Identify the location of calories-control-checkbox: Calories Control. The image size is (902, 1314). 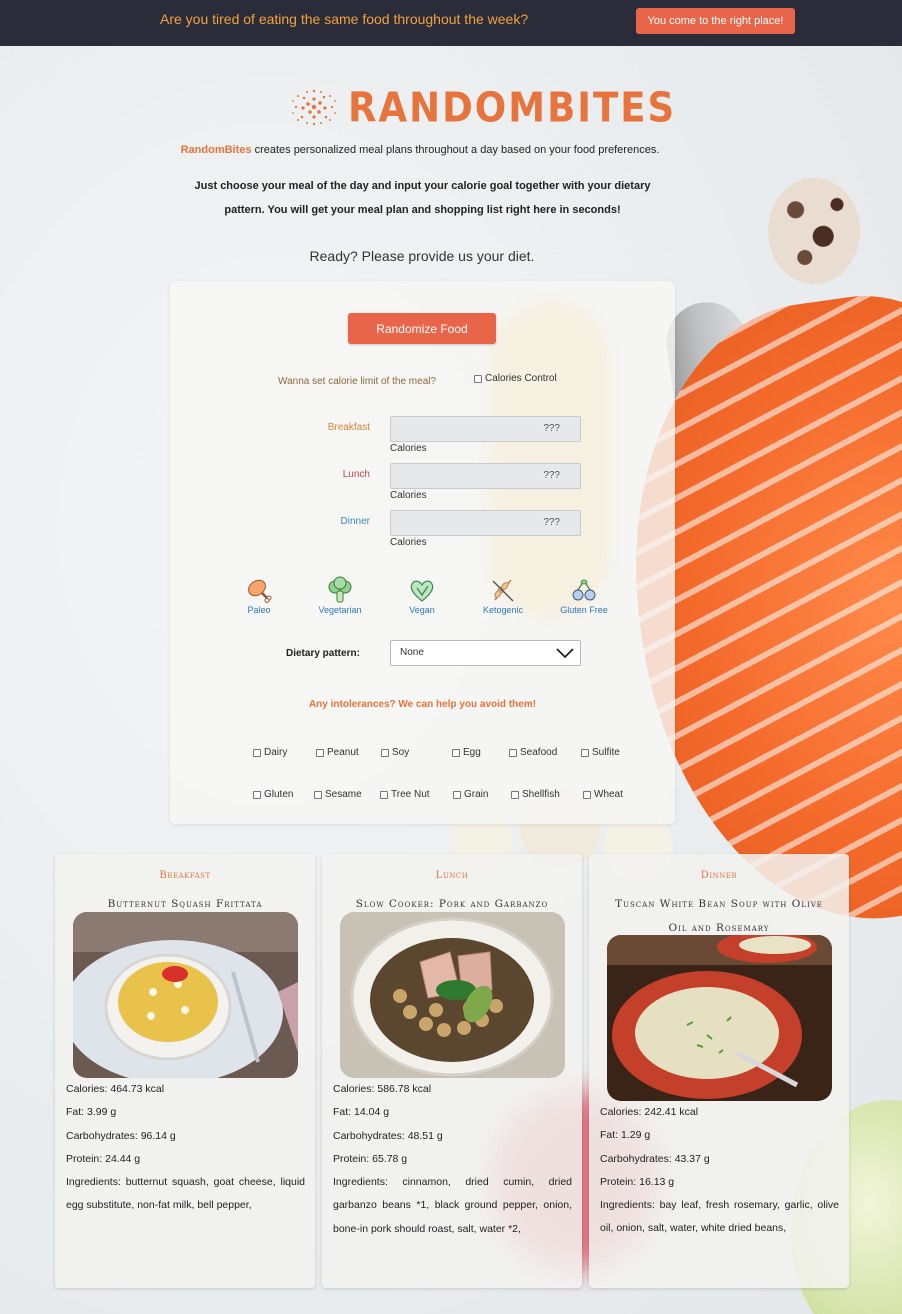
(515, 378).